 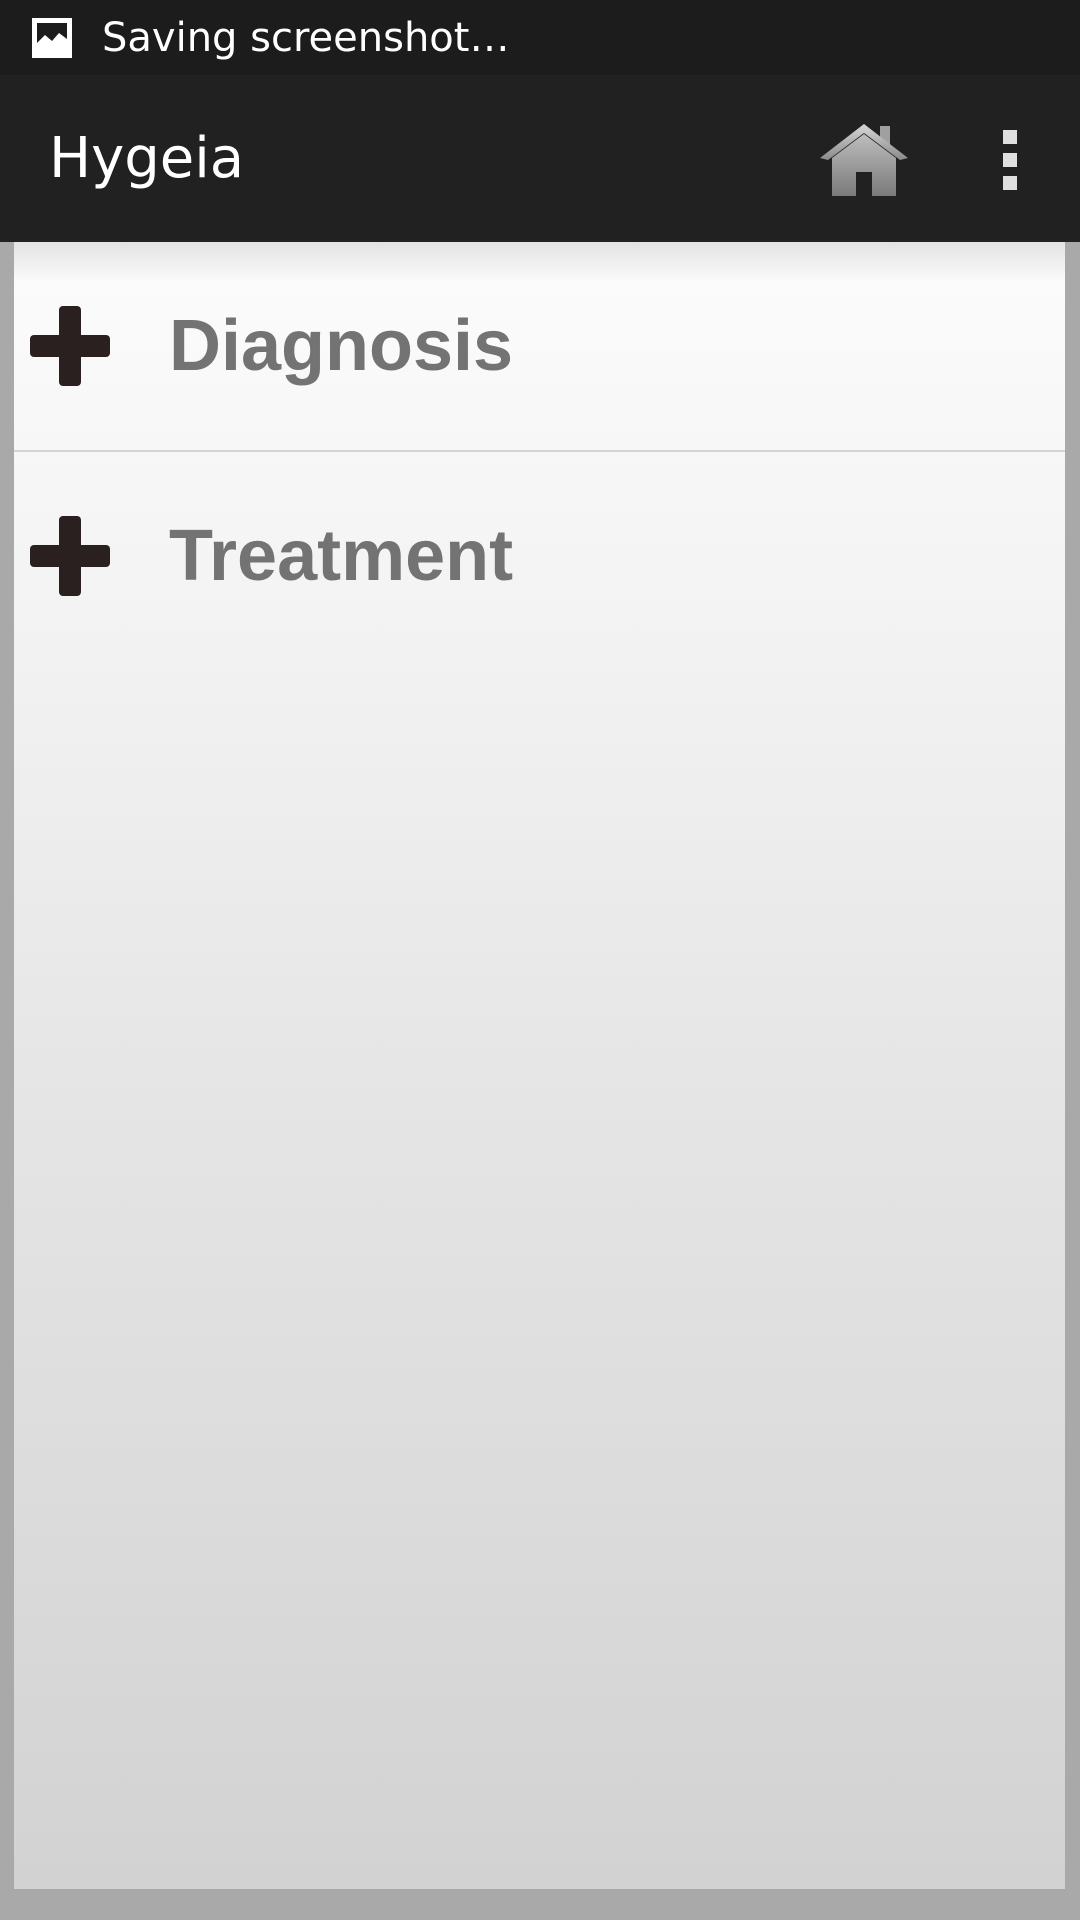 I want to click on list-item-label: Treatment, so click(x=341, y=556).